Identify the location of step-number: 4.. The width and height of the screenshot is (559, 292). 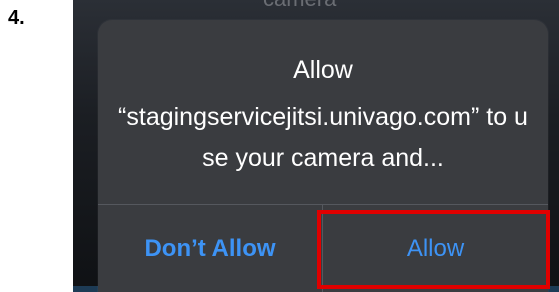
(16, 18).